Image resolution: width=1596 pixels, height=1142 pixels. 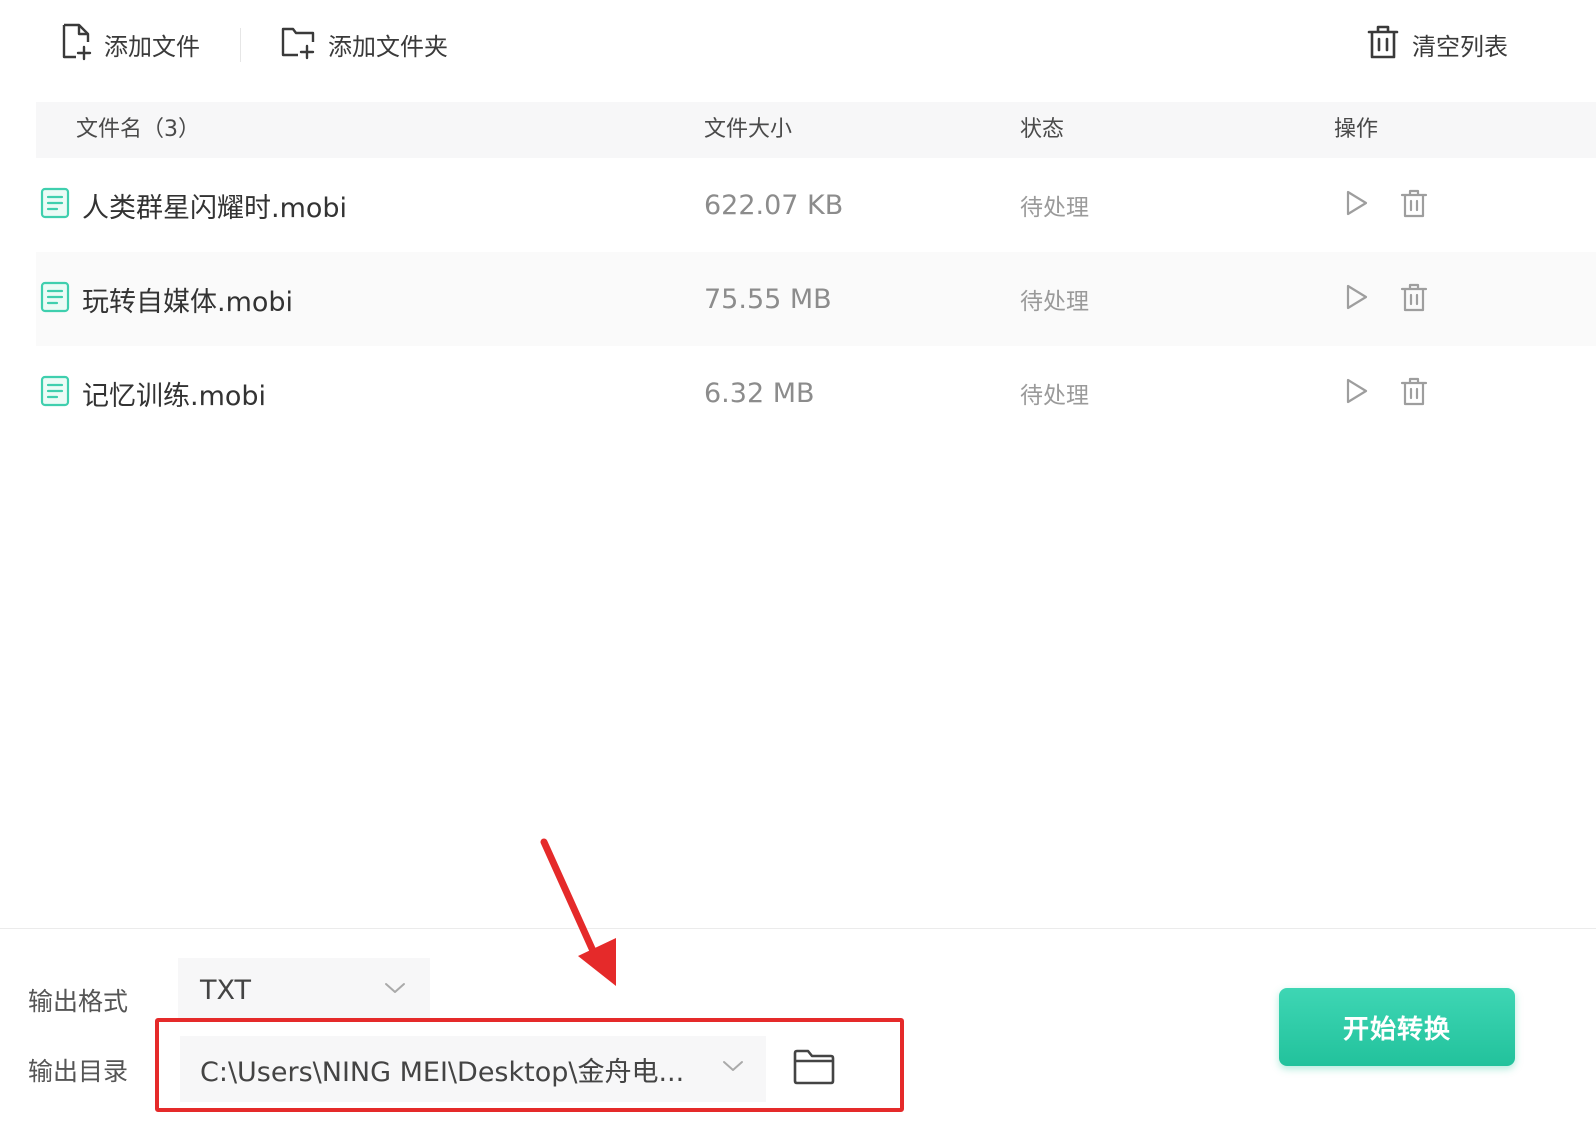 What do you see at coordinates (774, 205) in the screenshot?
I see `file-size: 622.07 KB` at bounding box center [774, 205].